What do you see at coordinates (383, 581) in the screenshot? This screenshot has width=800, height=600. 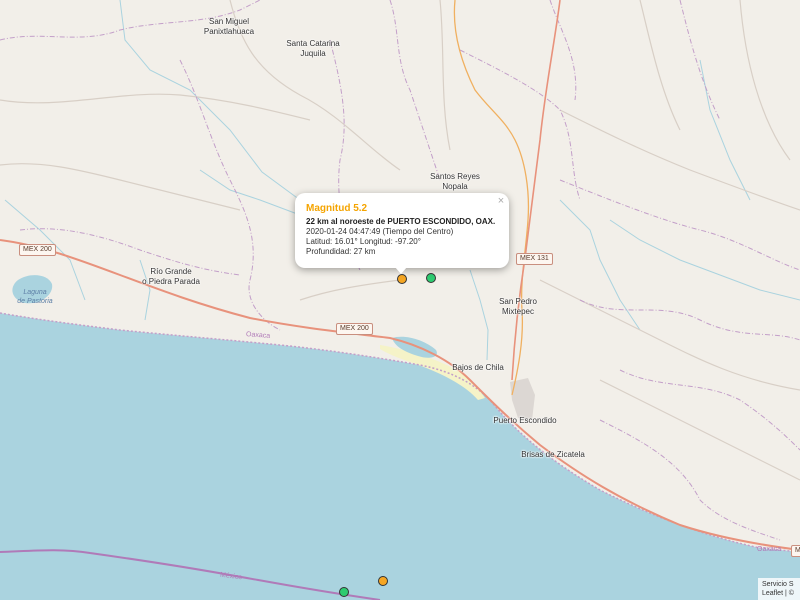 I see `earthquake-marker-orange` at bounding box center [383, 581].